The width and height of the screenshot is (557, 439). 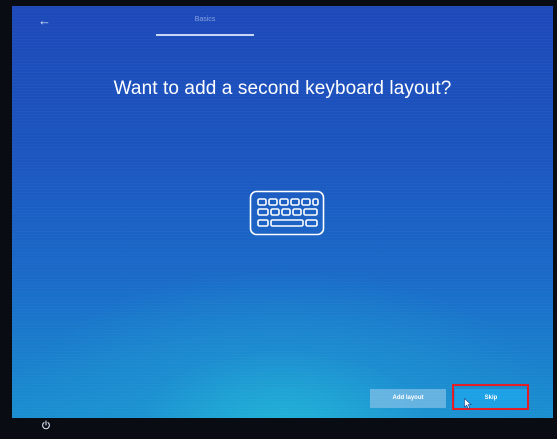 What do you see at coordinates (45, 21) in the screenshot?
I see `back-arrow-icon: ←` at bounding box center [45, 21].